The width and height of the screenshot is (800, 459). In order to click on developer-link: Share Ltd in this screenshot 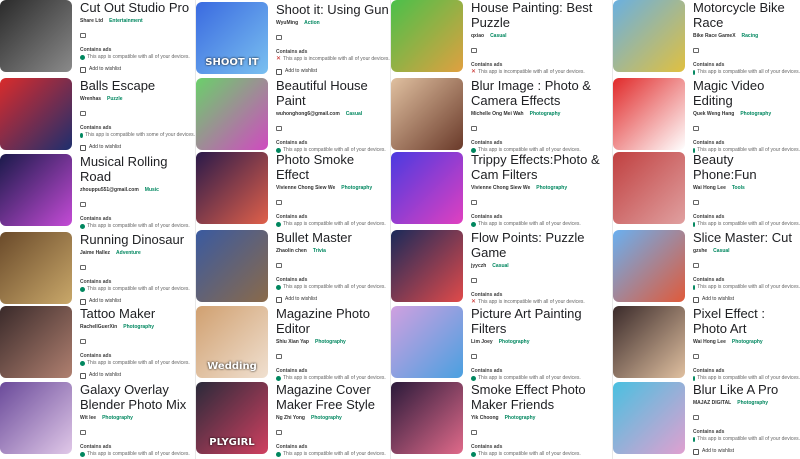, I will do `click(91, 21)`.